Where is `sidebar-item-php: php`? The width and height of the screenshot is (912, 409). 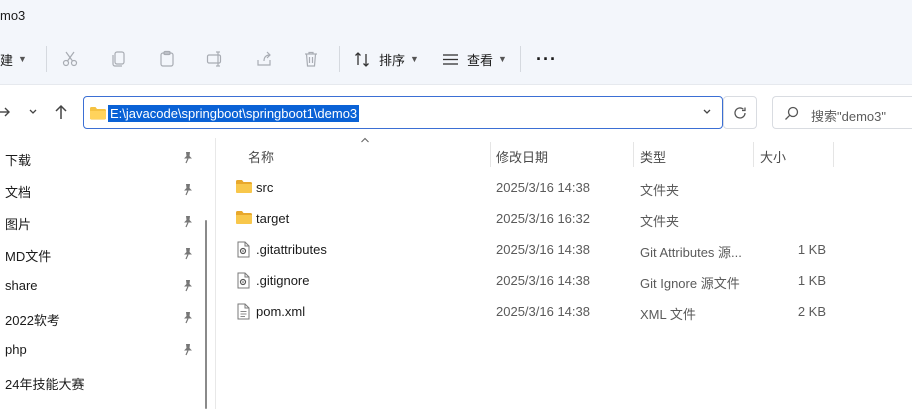
sidebar-item-php: php is located at coordinates (100, 350).